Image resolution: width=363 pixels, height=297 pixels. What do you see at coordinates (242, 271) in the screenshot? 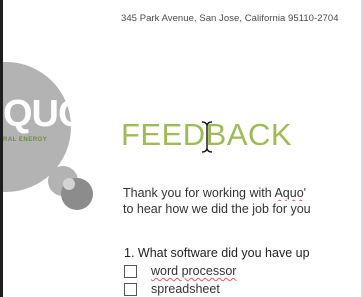
I see `option-word-processor: word processor` at bounding box center [242, 271].